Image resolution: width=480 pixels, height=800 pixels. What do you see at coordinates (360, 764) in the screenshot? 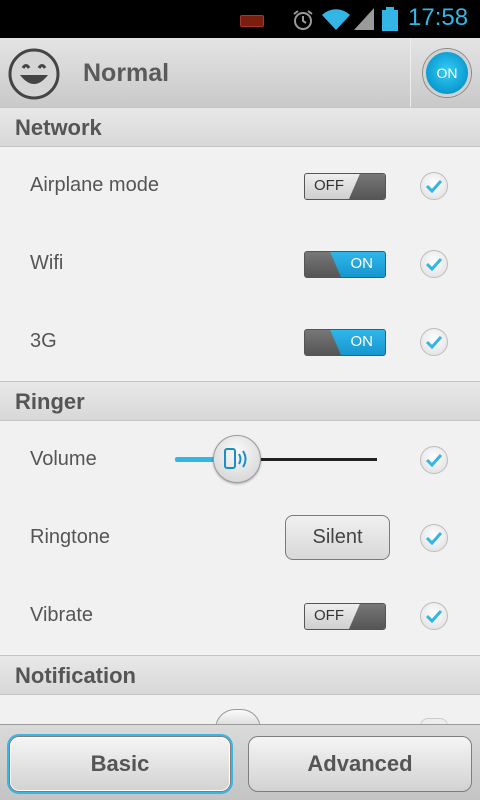
I see `tab-advanced: Advanced` at bounding box center [360, 764].